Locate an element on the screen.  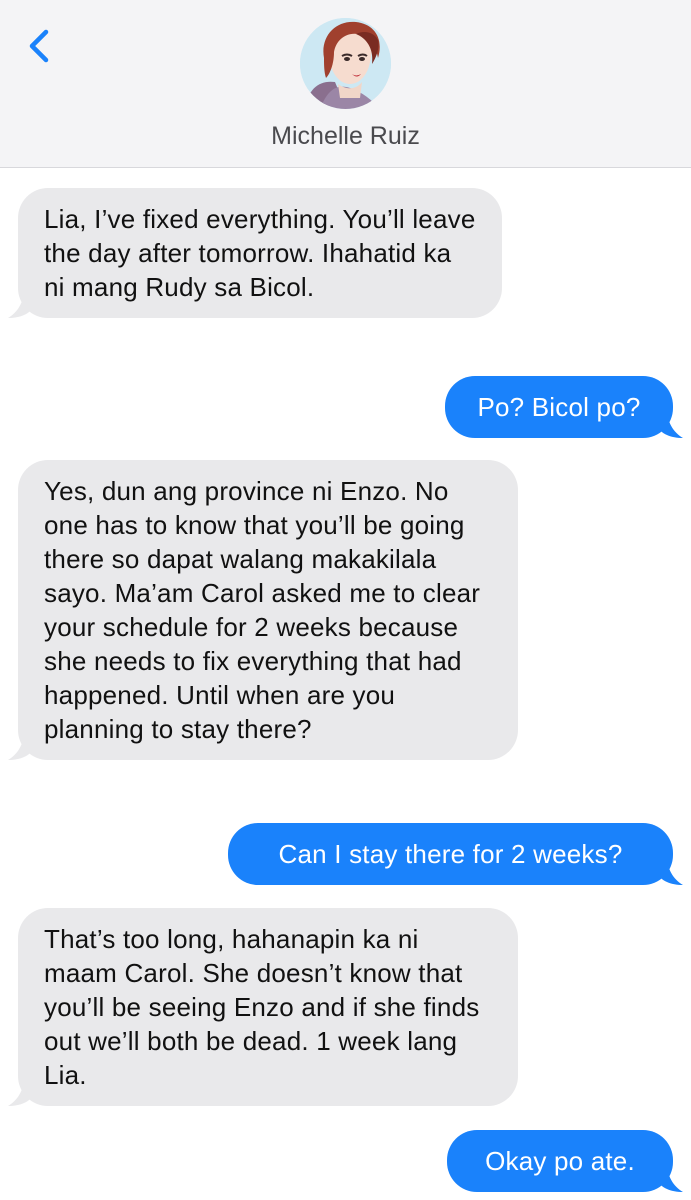
message-bubble-outgoing: Po? Bicol po? is located at coordinates (564, 407).